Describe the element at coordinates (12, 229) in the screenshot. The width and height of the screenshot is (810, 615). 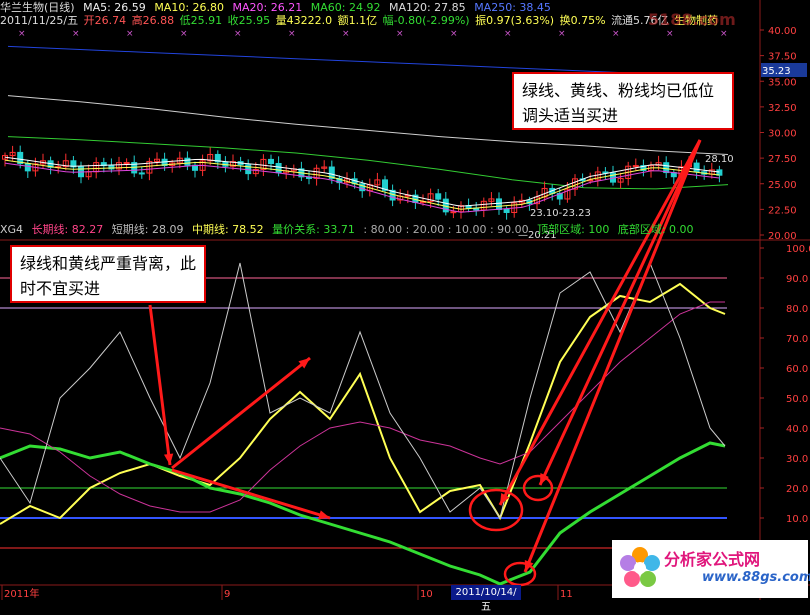
I see `indicator-name: XG4` at that location.